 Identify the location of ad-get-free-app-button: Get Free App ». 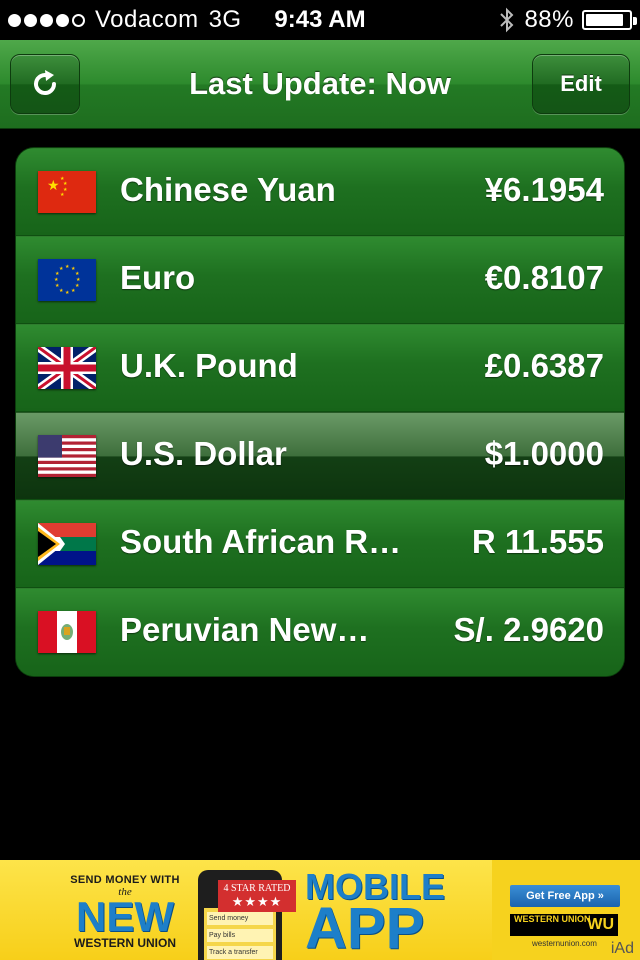
(565, 896).